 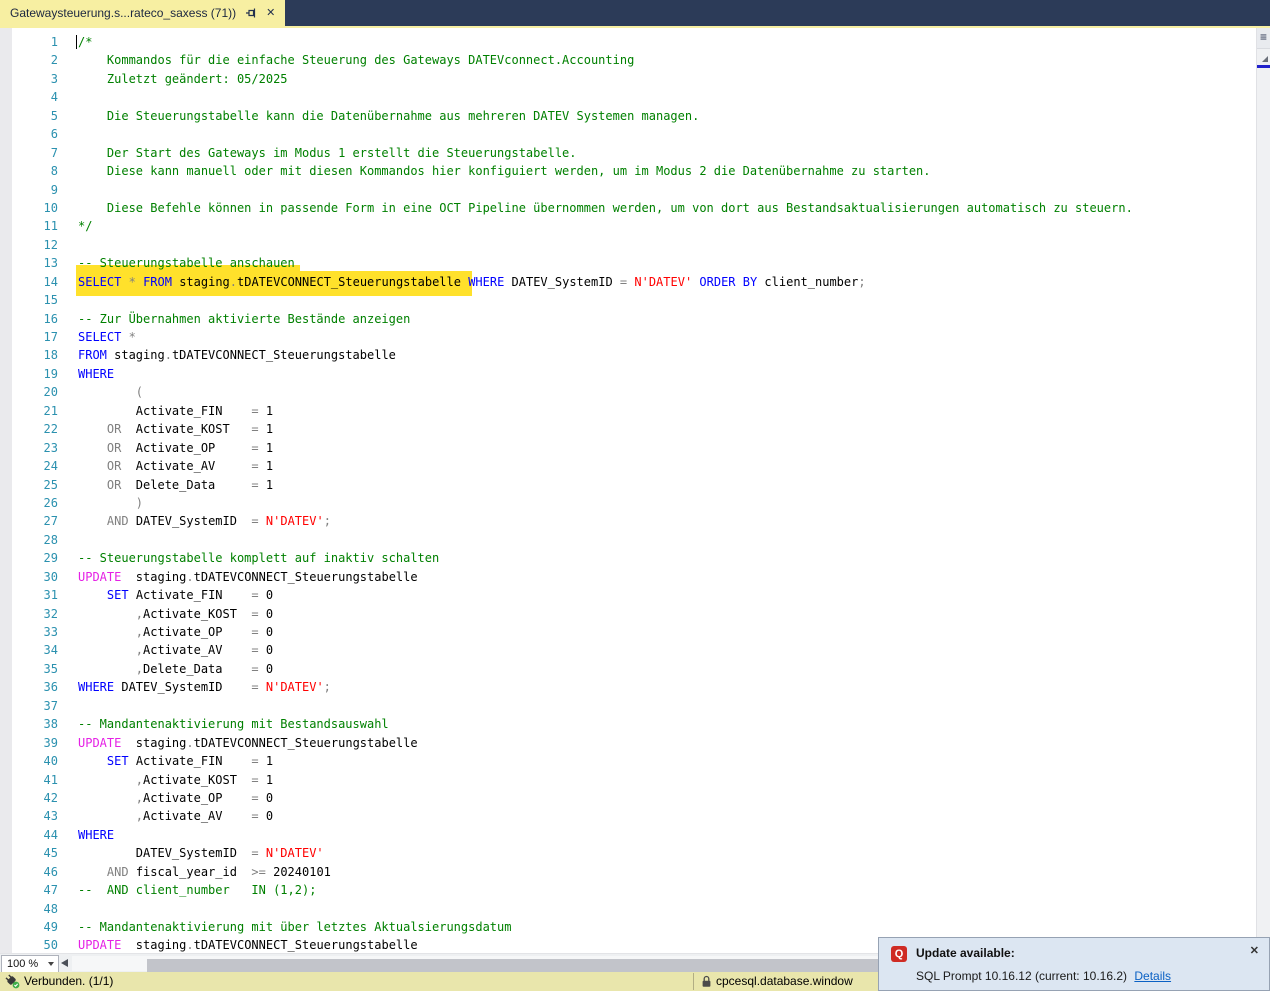 What do you see at coordinates (628, 780) in the screenshot?
I see `code-line: 41 ,Activate_KOST = 1` at bounding box center [628, 780].